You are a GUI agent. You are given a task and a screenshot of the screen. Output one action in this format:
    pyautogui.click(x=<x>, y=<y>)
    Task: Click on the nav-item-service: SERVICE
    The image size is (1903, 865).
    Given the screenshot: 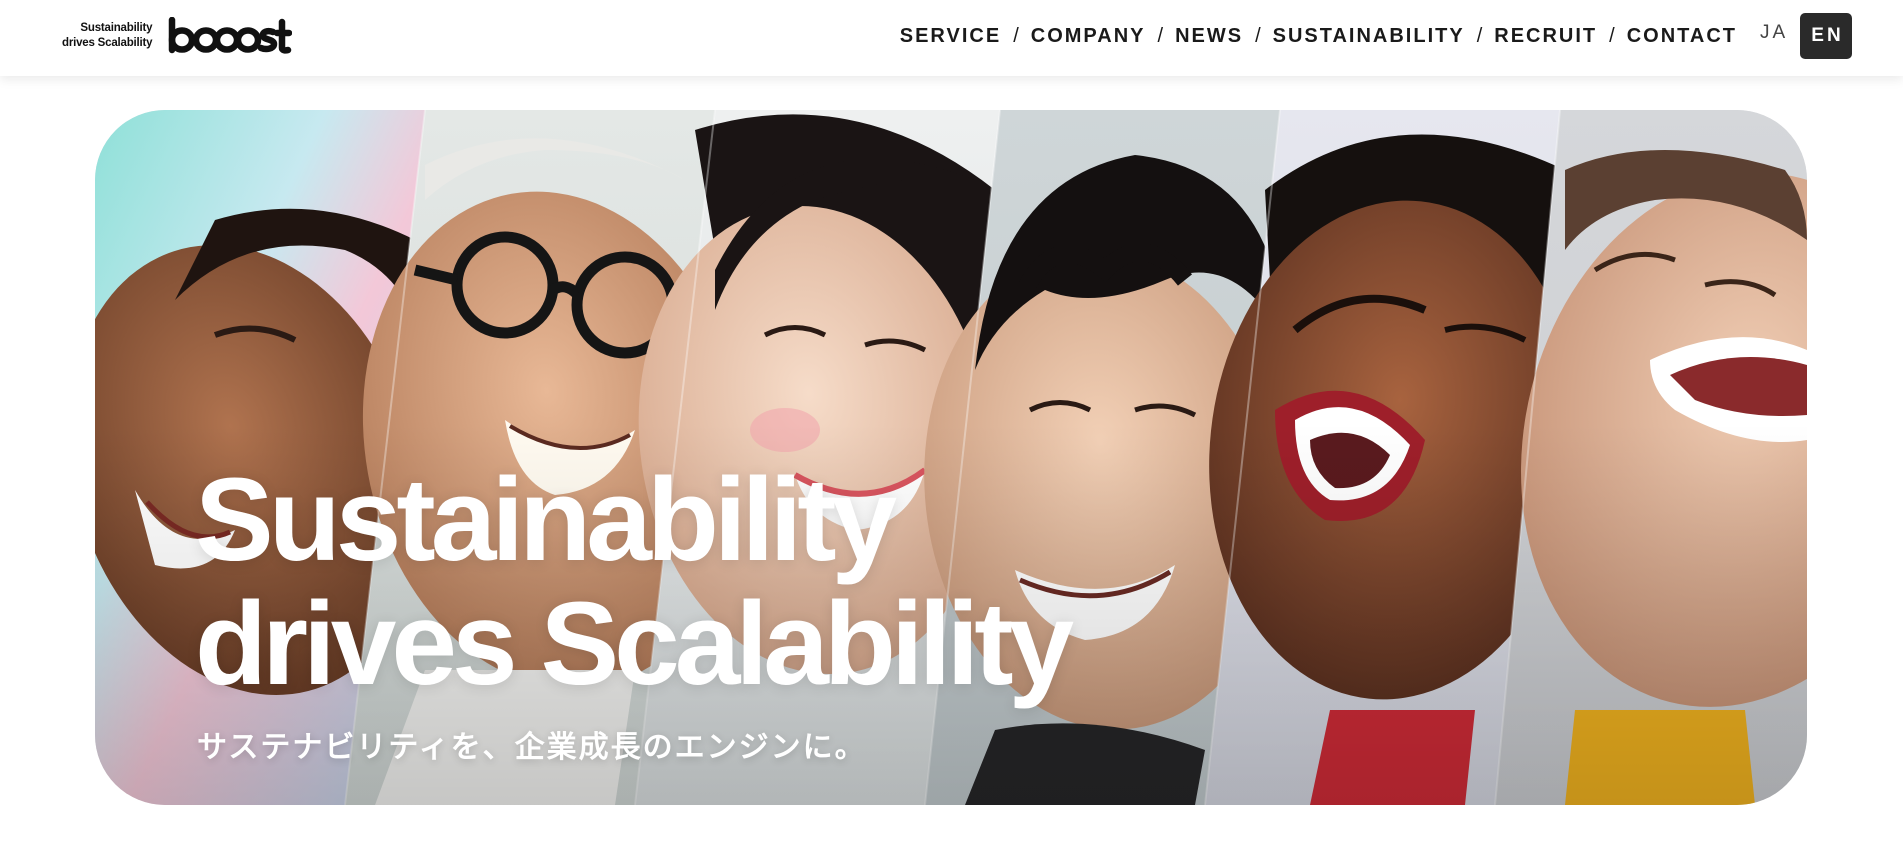 What is the action you would take?
    pyautogui.click(x=950, y=36)
    